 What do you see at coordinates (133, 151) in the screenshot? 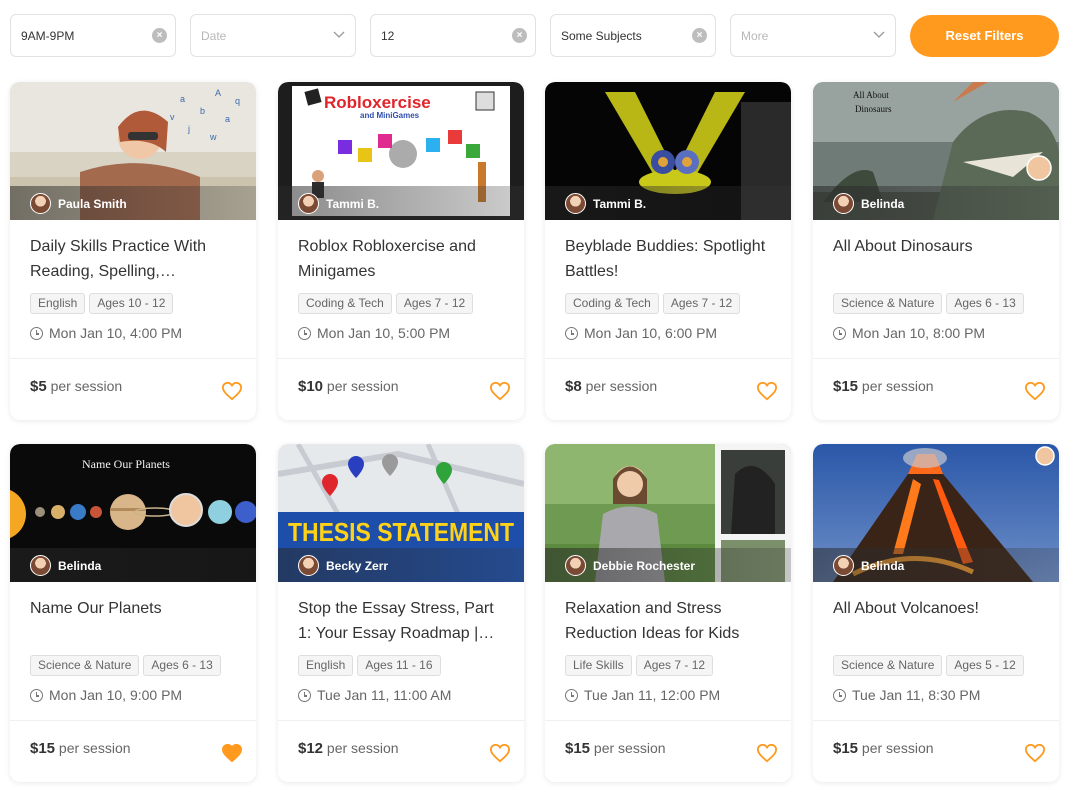
I see `class-thumbnail: abA jaq vw Paula Smith` at bounding box center [133, 151].